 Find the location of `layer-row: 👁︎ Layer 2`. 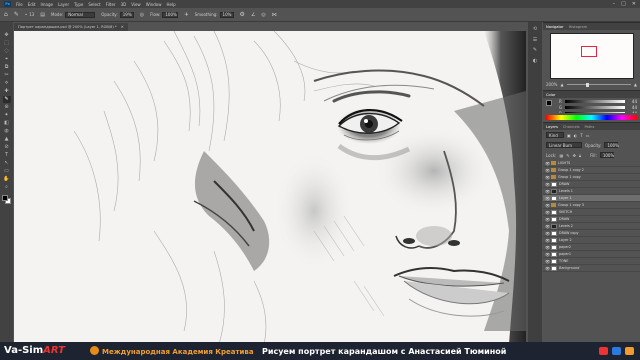

layer-row: 👁︎ Layer 2 is located at coordinates (591, 240).